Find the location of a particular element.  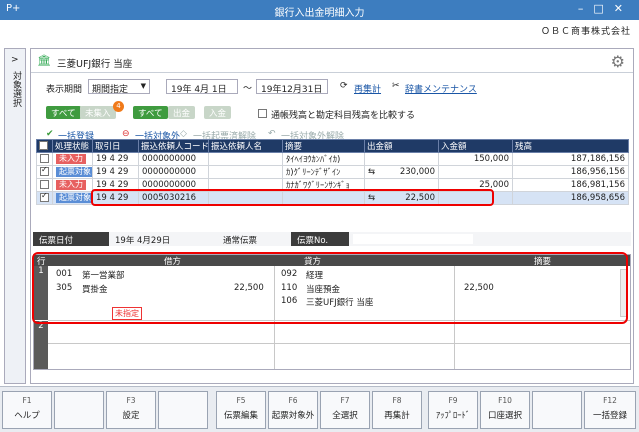

linked-icon: ⇆ is located at coordinates (372, 172).